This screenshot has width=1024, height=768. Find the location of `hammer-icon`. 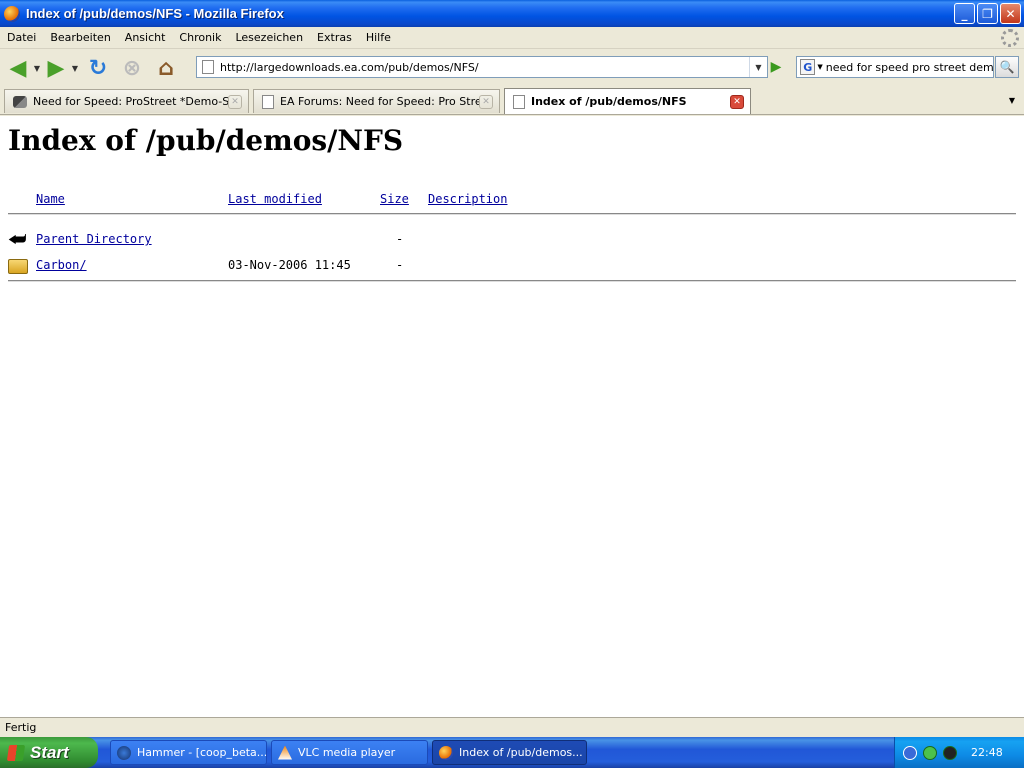

hammer-icon is located at coordinates (124, 752).